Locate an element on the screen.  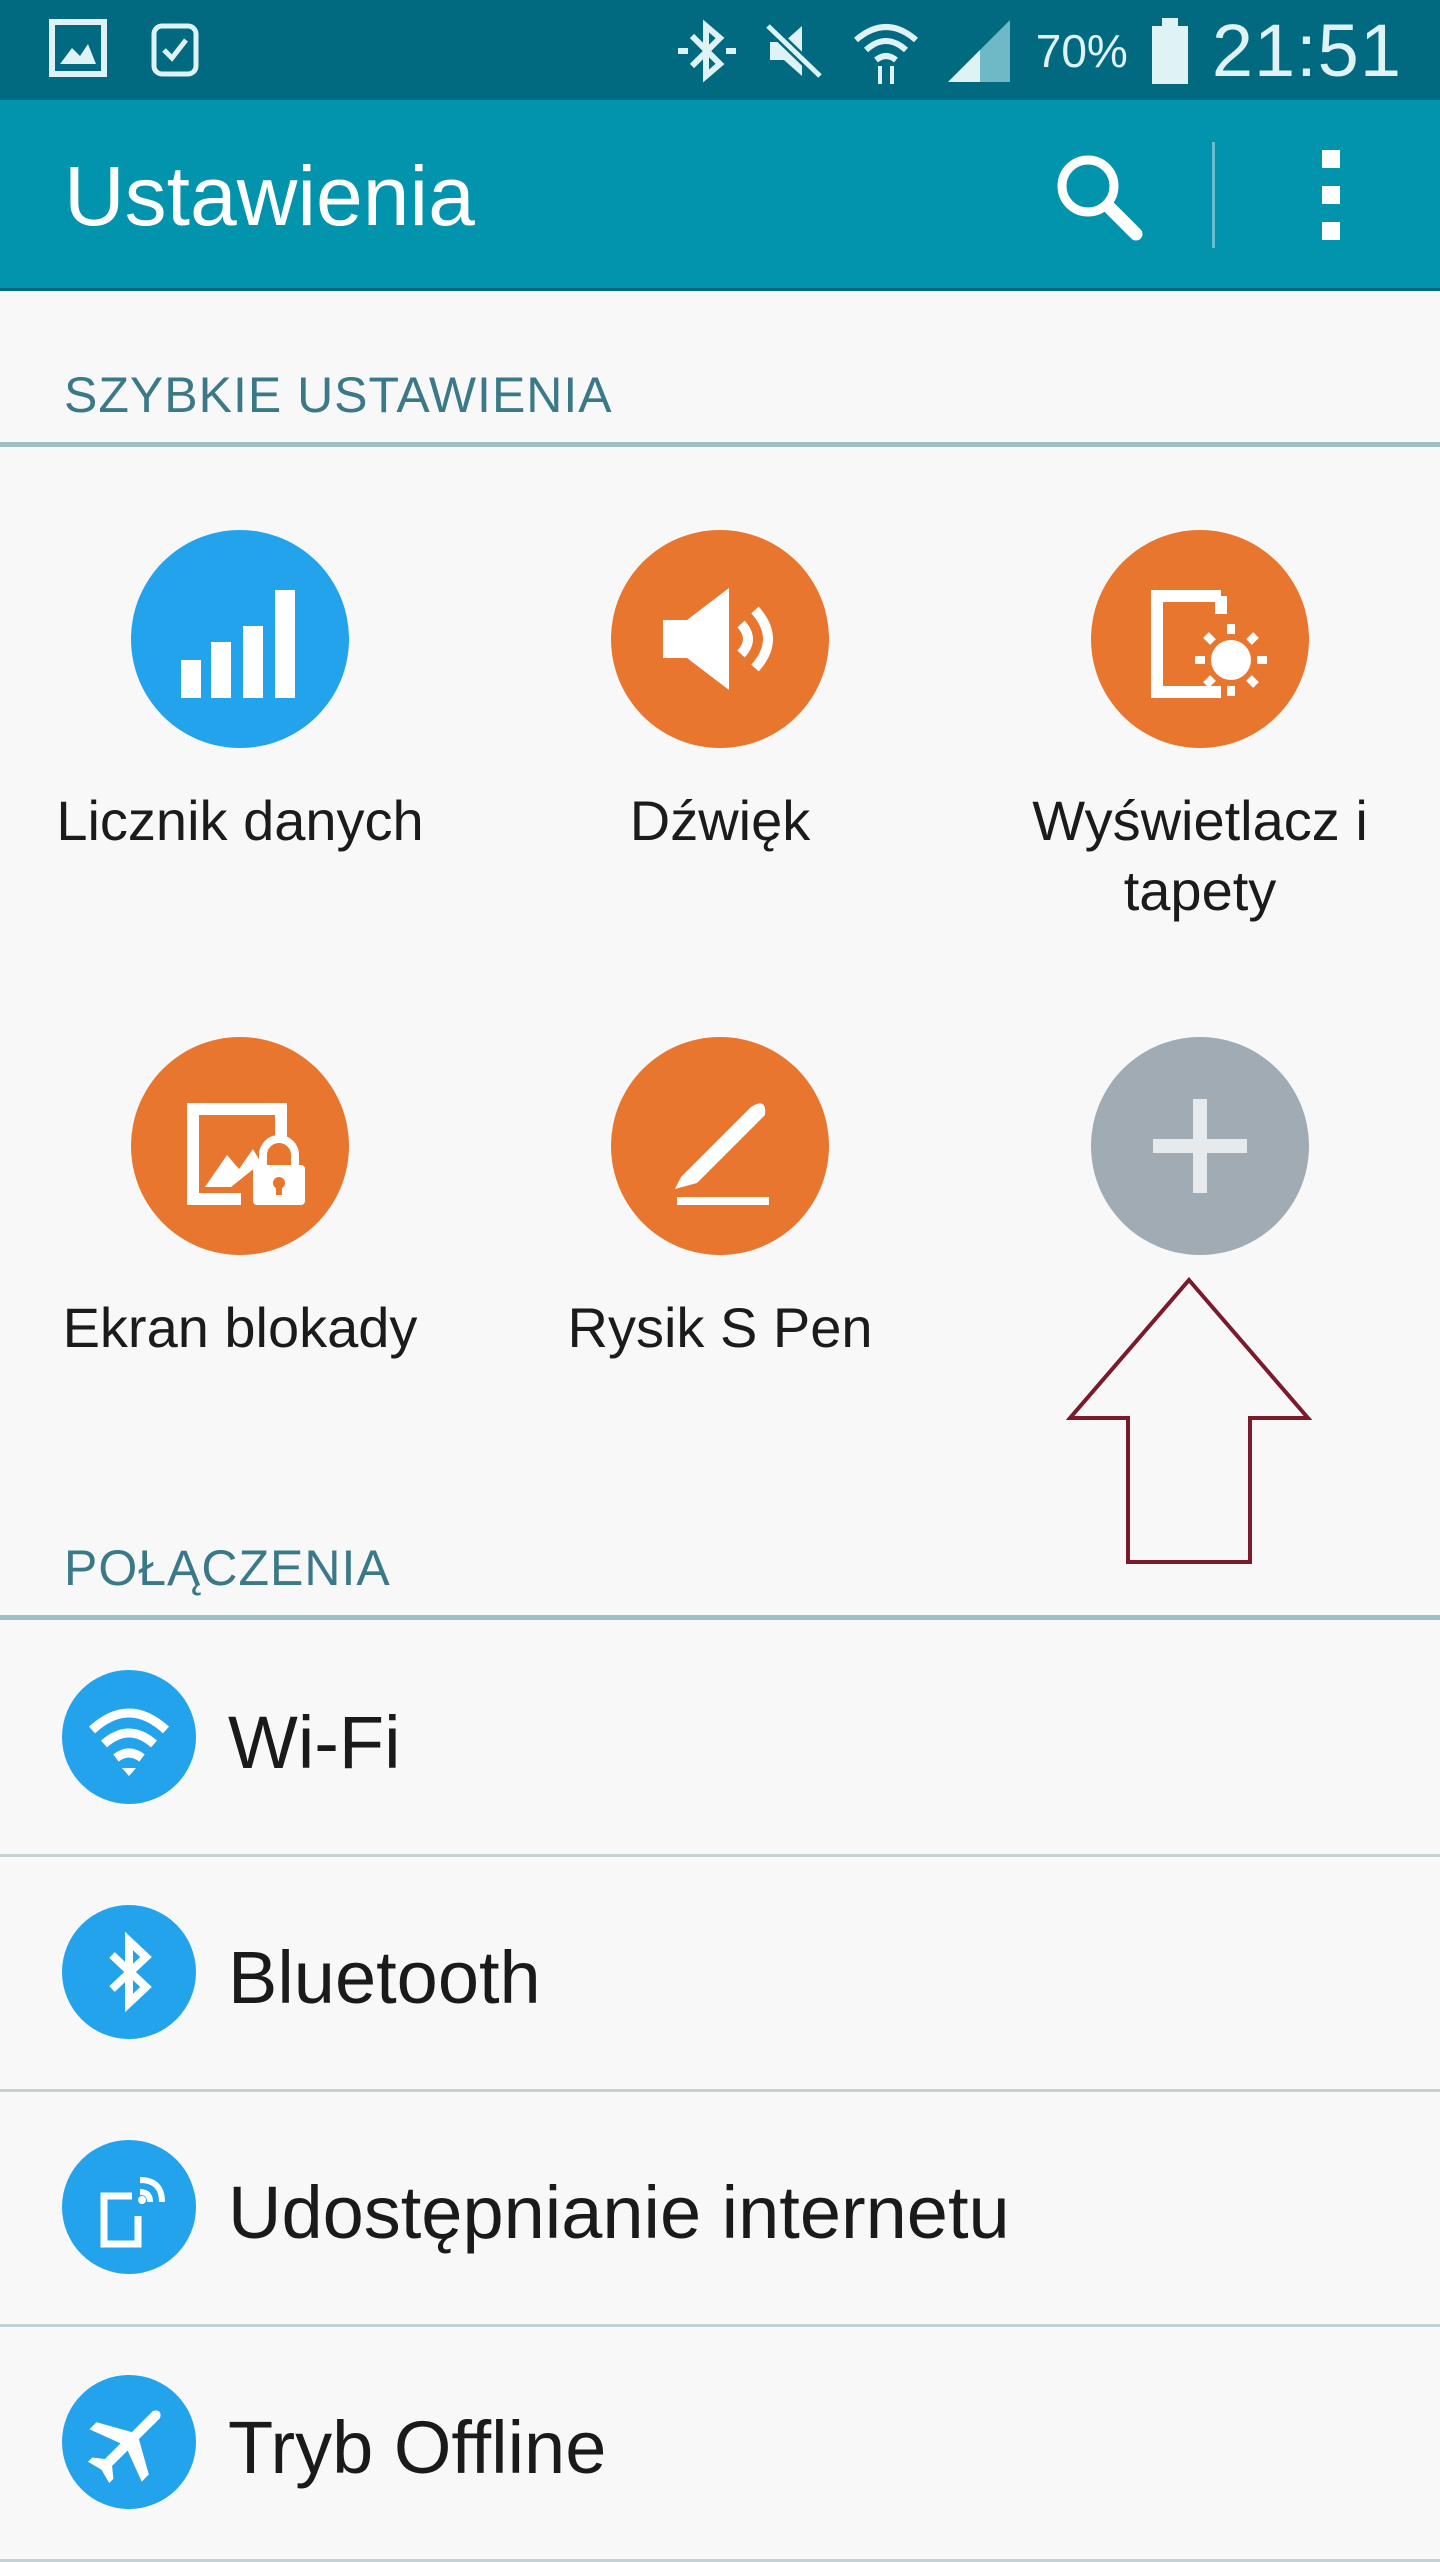
gallery-icon is located at coordinates (78, 50).